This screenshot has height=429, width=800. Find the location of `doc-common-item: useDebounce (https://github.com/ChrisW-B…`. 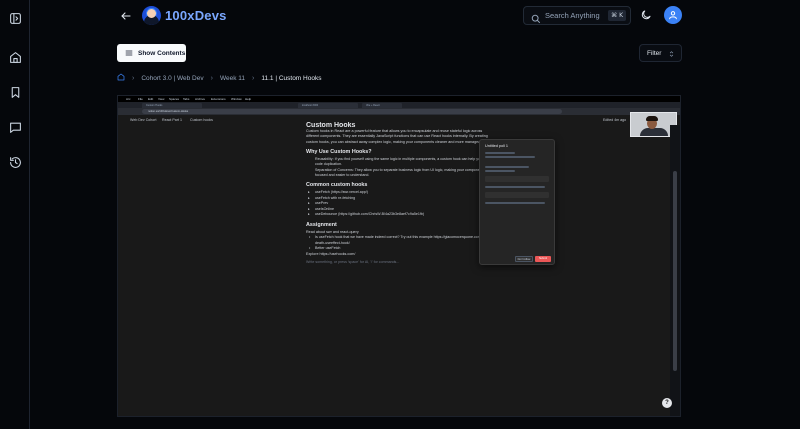

doc-common-item: useDebounce (https://github.com/ChrisW-B… is located at coordinates (401, 215).